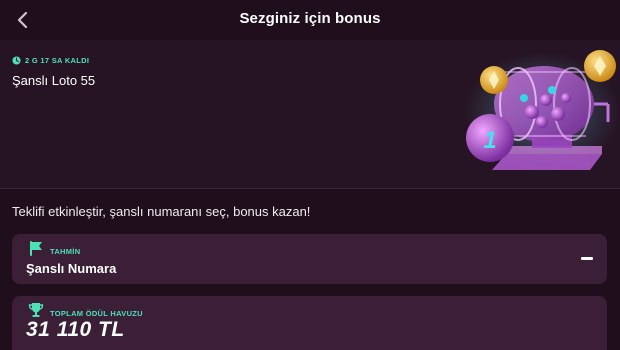  What do you see at coordinates (489, 140) in the screenshot?
I see `svg-text: 1` at bounding box center [489, 140].